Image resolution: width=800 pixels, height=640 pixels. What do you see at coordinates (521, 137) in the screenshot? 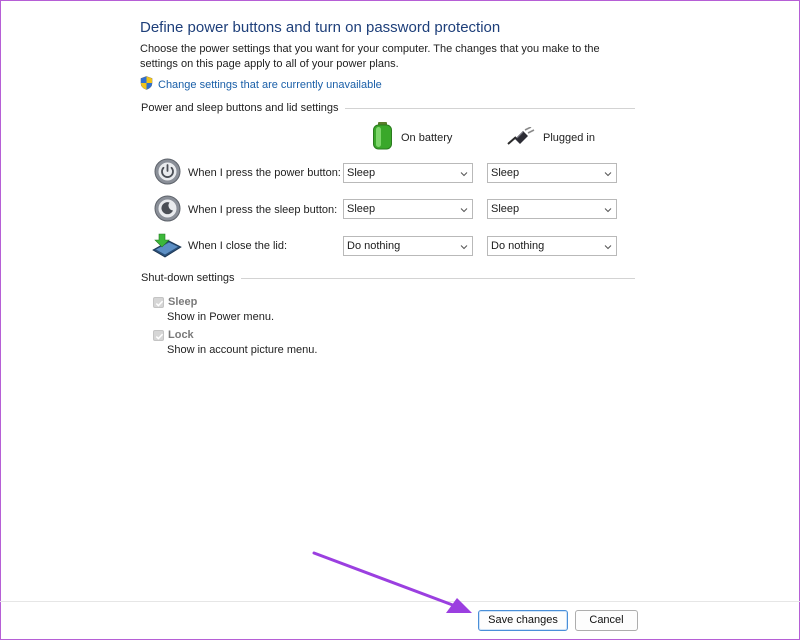
I see `power-plug-icon` at bounding box center [521, 137].